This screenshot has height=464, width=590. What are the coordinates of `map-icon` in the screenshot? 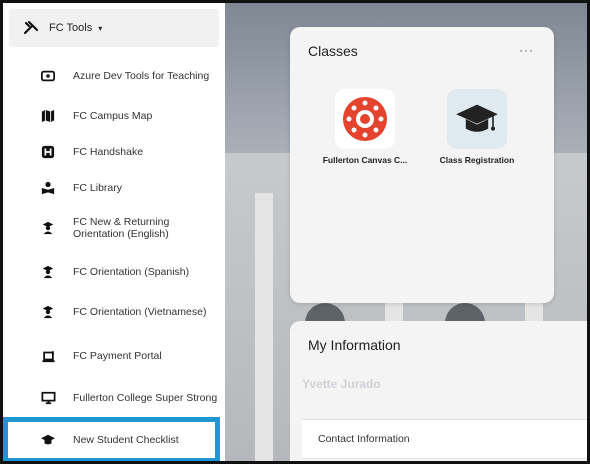 It's located at (48, 116).